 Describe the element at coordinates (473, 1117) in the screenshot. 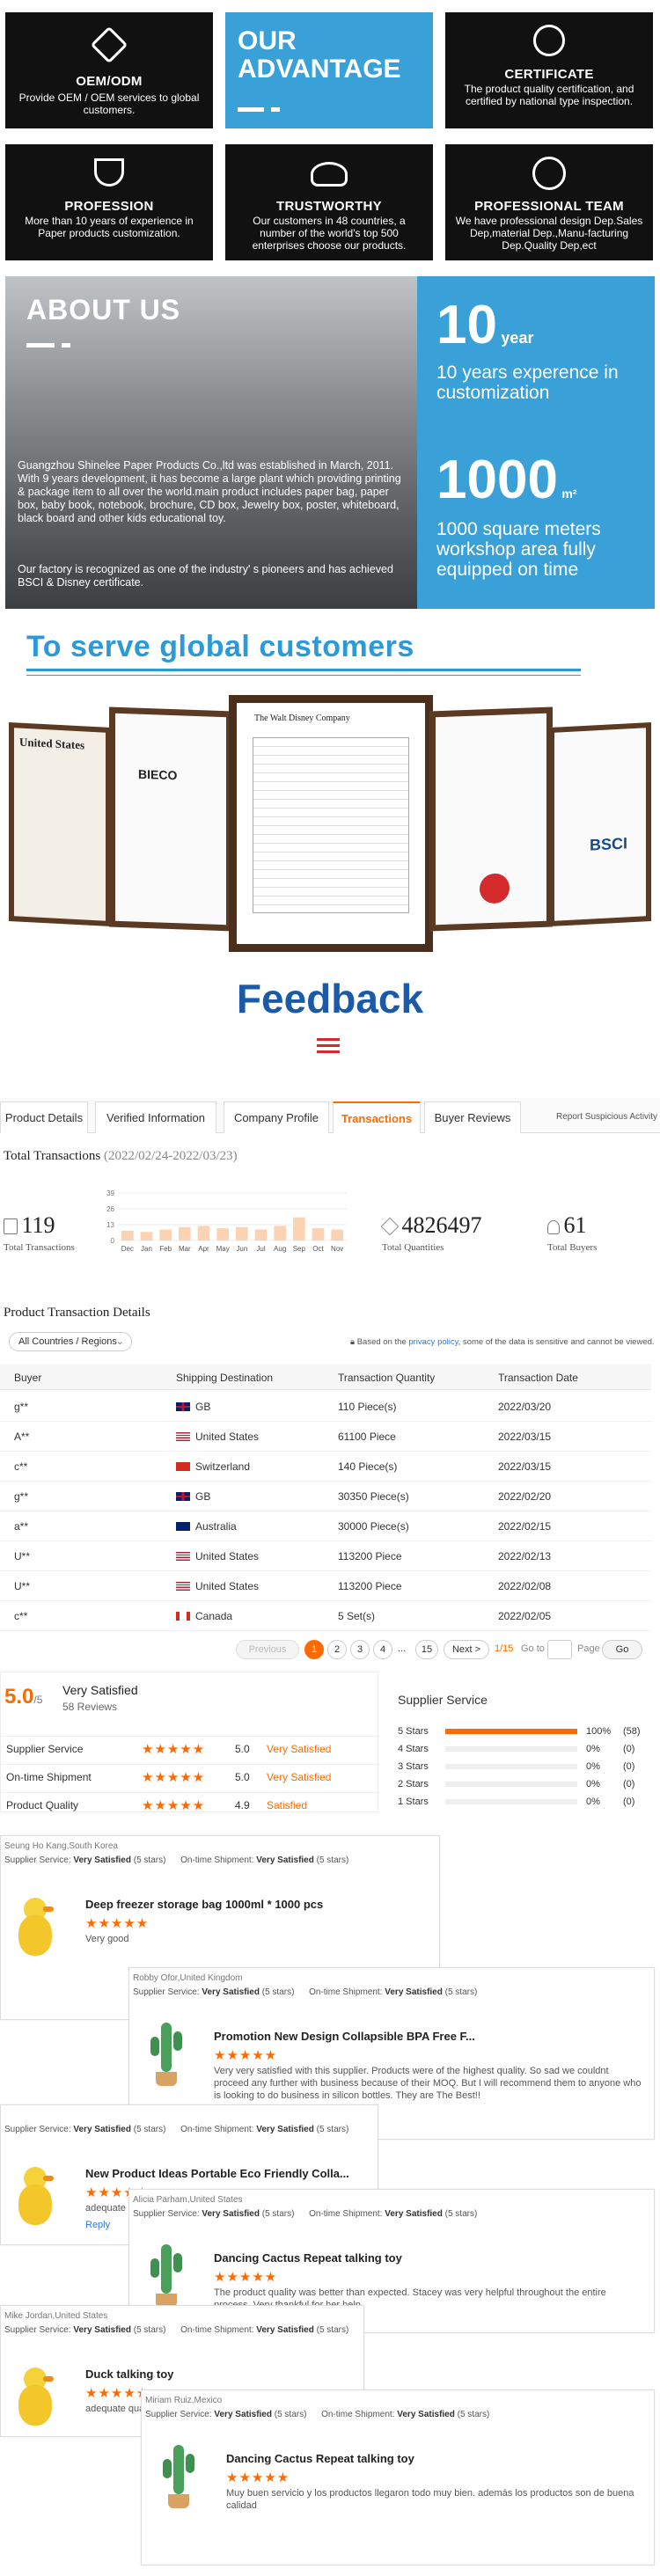

I see `tab-buyer-reviews: Buyer Reviews` at that location.